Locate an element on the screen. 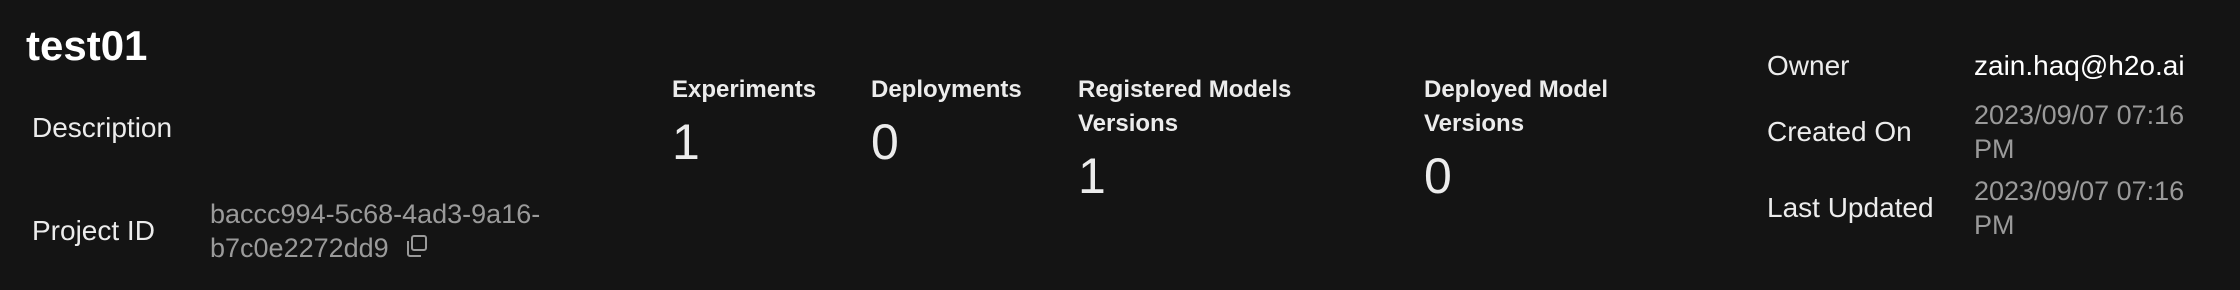  stat-deployed-models-value: 0 is located at coordinates (1438, 176).